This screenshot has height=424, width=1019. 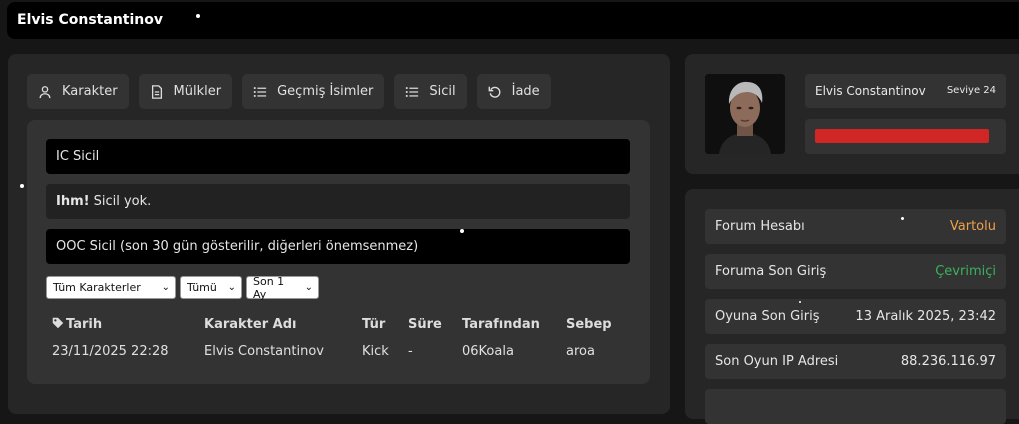 I want to click on column-header-date: Tarih, so click(x=128, y=324).